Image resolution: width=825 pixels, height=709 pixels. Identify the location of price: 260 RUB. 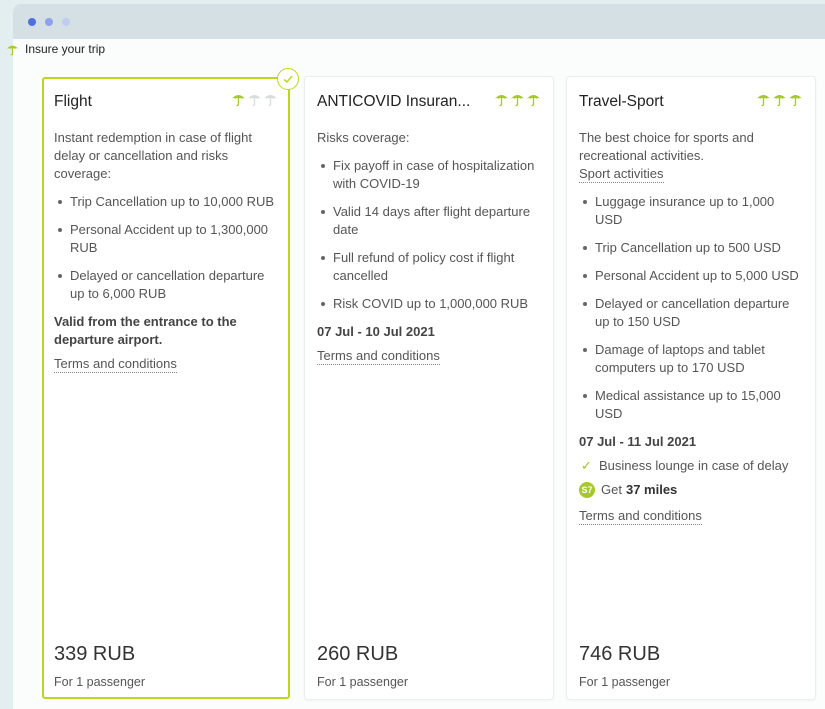
(358, 654).